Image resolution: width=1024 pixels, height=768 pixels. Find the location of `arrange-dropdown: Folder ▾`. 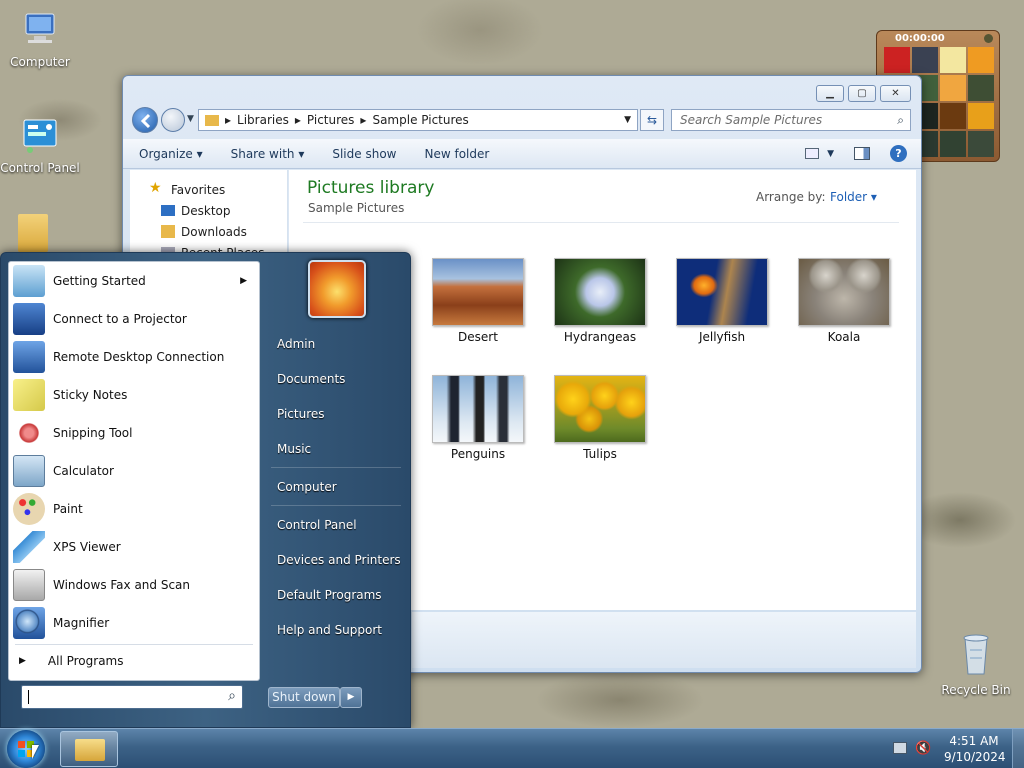

arrange-dropdown: Folder ▾ is located at coordinates (853, 197).